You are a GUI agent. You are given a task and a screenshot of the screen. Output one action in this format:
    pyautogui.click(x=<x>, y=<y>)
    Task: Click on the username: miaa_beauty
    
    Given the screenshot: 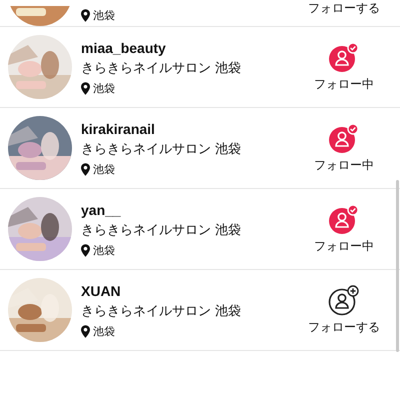 What is the action you would take?
    pyautogui.click(x=124, y=47)
    